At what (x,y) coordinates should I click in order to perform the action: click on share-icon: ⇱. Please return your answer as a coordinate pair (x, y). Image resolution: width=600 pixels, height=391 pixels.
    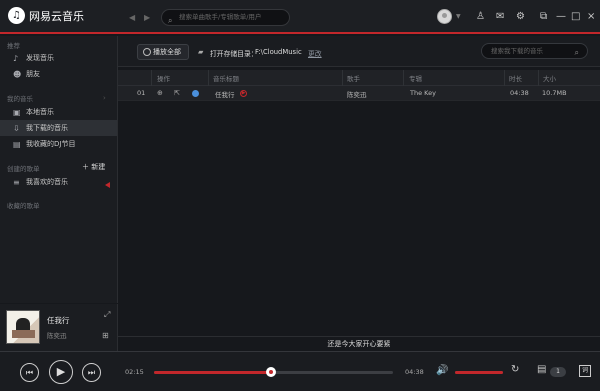
    Looking at the image, I should click on (177, 93).